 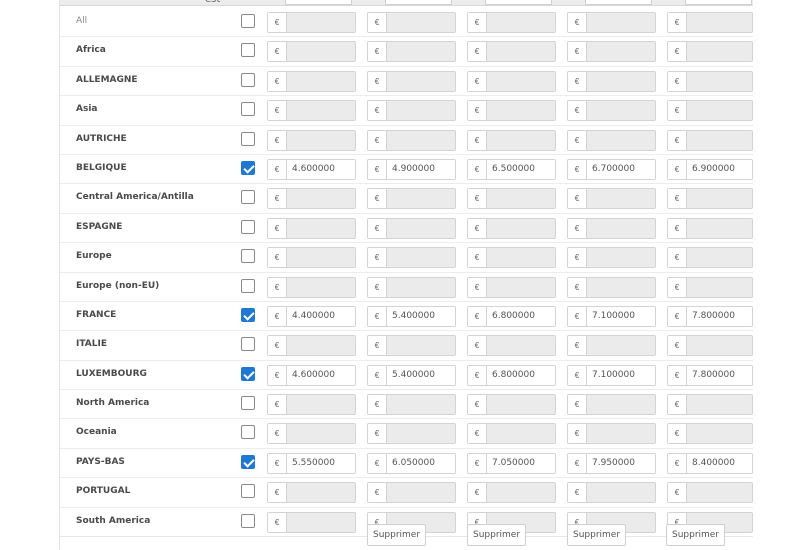 I want to click on price-value: 7.800000, so click(x=719, y=316).